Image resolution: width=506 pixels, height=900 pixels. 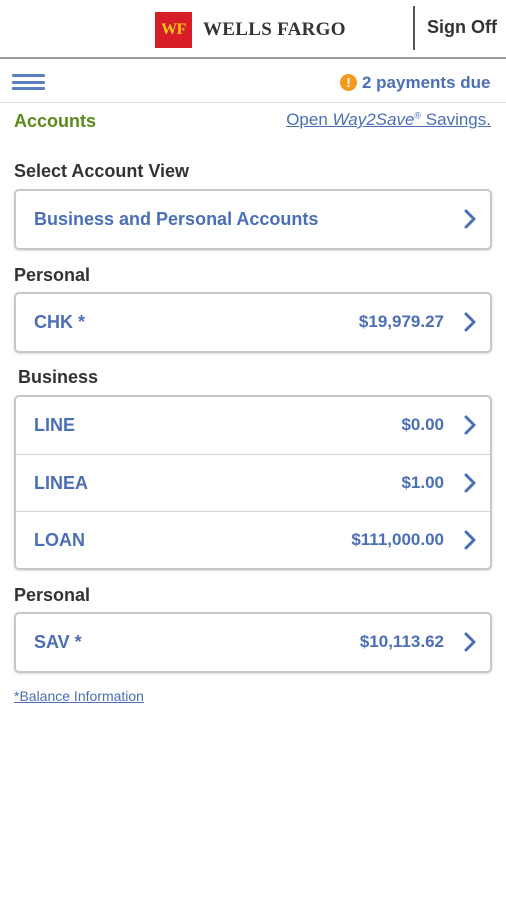 I want to click on select-account-view-label: Select Account View, so click(x=102, y=171).